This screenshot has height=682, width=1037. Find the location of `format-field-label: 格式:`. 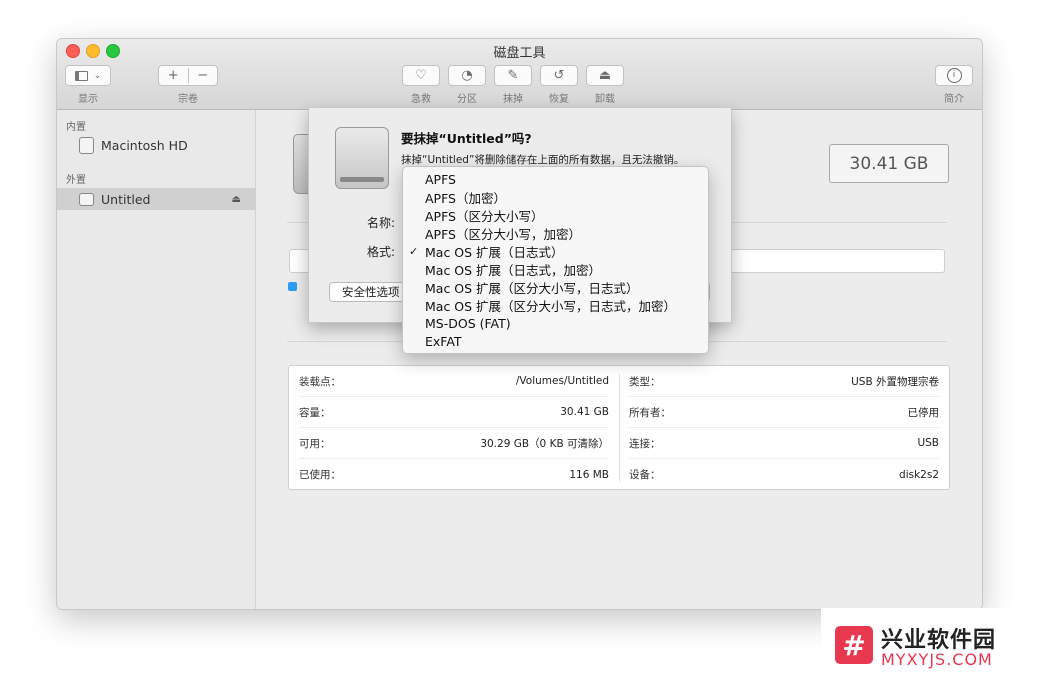

format-field-label: 格式: is located at coordinates (381, 252).